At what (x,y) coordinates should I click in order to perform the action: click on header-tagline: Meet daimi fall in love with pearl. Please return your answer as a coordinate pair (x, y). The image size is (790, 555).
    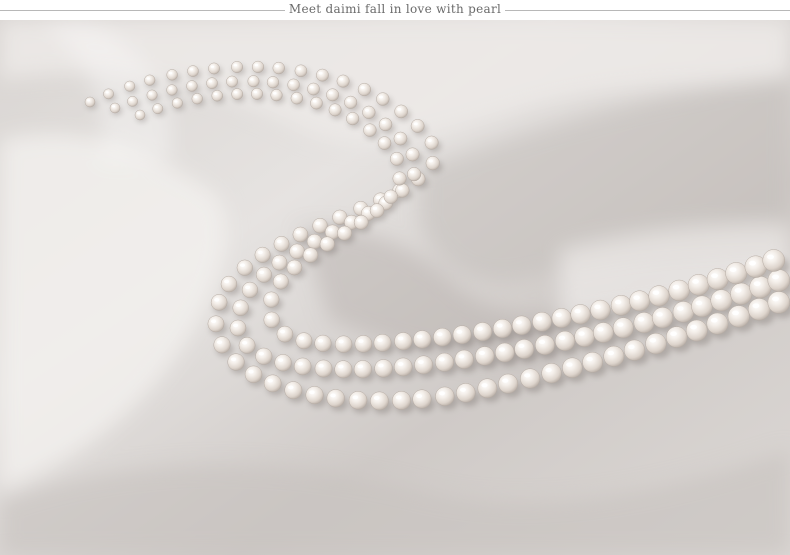
    Looking at the image, I should click on (395, 9).